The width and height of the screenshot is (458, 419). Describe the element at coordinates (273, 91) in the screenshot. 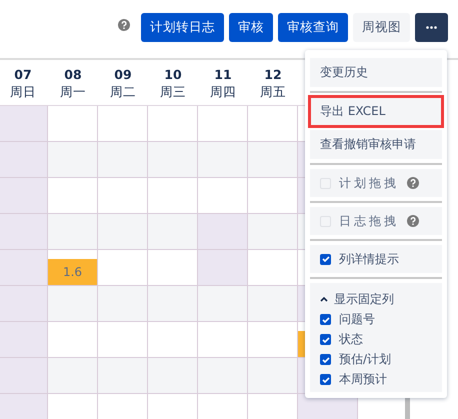

I see `weekday-label: 周五` at that location.